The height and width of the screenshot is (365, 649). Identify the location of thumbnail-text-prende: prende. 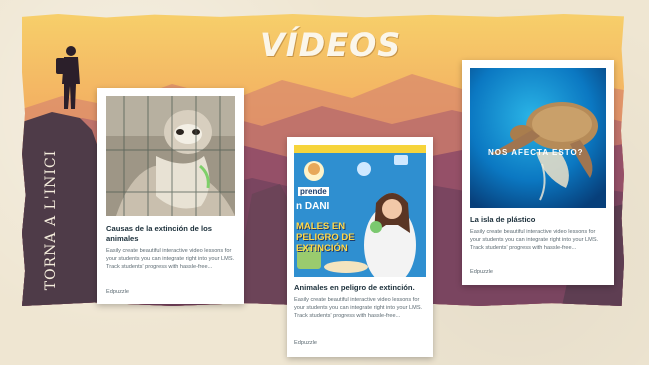
(313, 191).